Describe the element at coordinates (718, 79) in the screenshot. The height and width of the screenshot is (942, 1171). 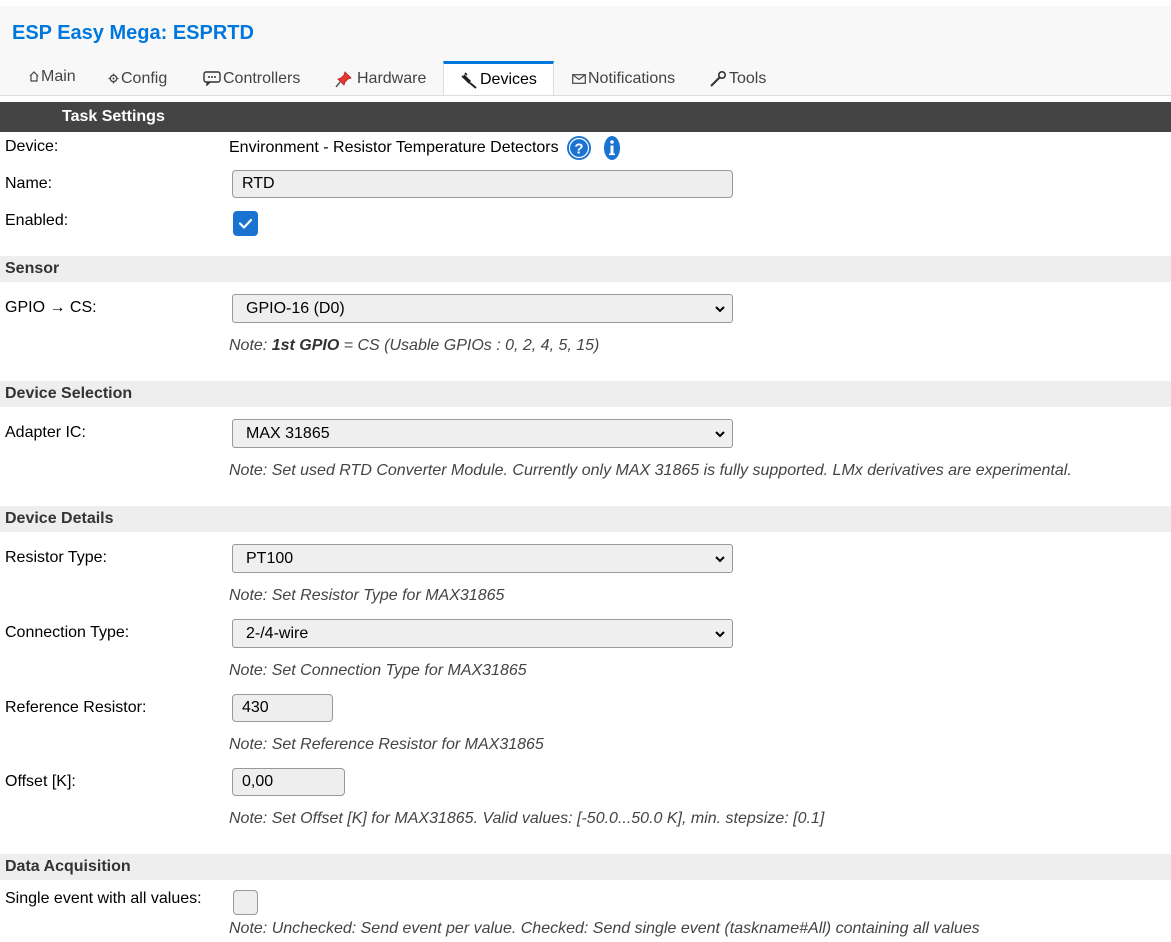
I see `wrench-icon` at that location.